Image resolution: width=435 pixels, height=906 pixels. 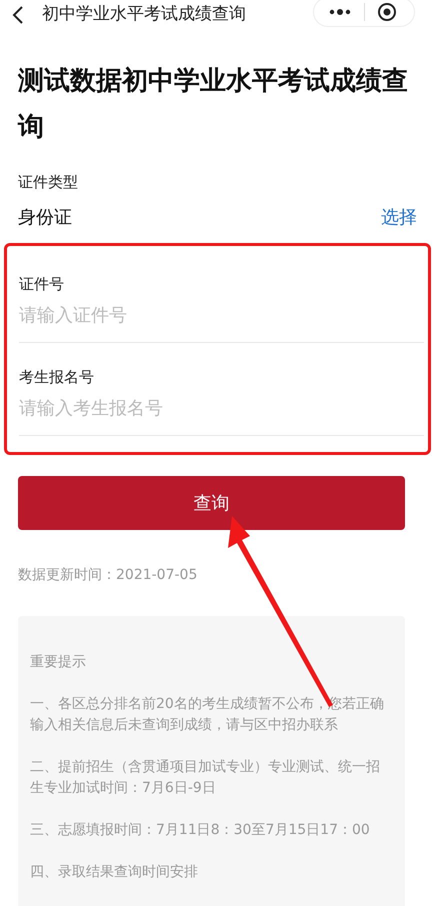 I want to click on more-icon, so click(x=340, y=12).